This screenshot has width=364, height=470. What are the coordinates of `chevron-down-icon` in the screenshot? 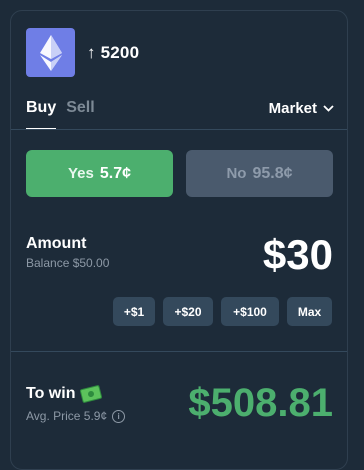 It's located at (328, 108).